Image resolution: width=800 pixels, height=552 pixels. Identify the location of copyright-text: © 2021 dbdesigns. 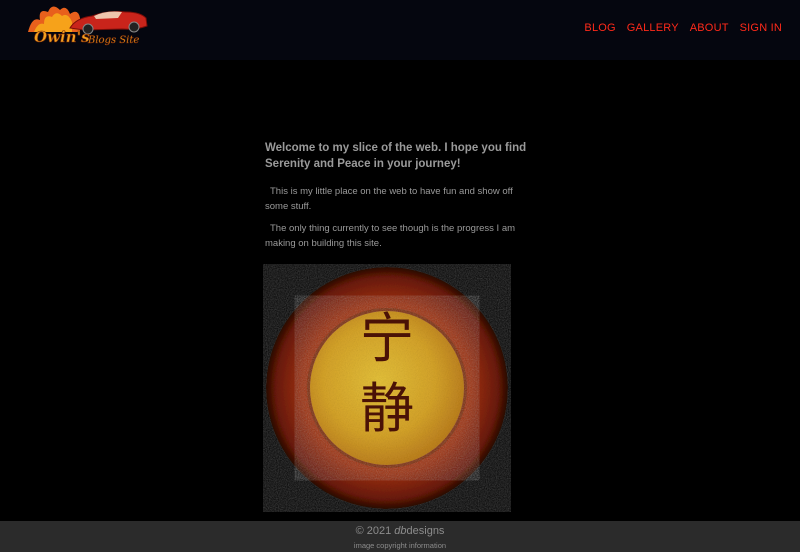
(400, 531).